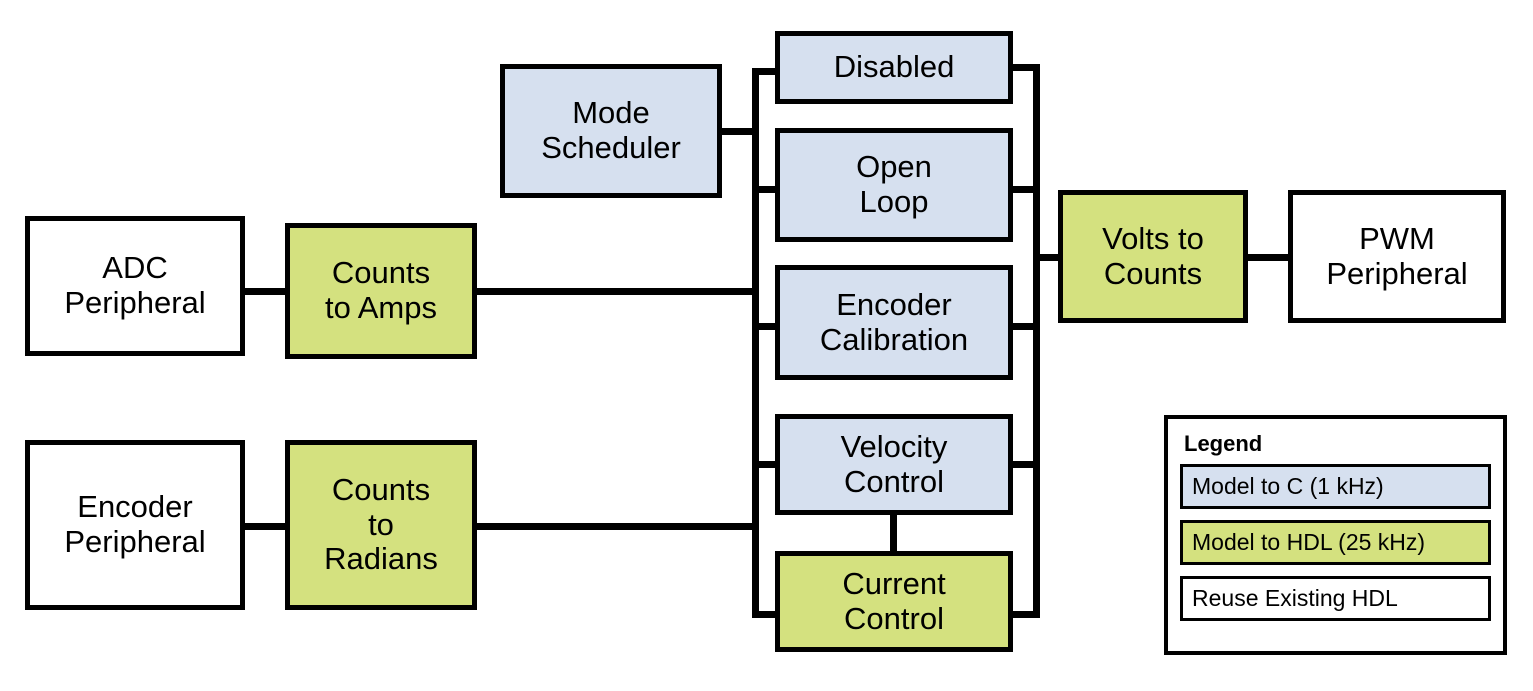 The height and width of the screenshot is (691, 1533). What do you see at coordinates (266, 526) in the screenshot?
I see `wire-encoder-to-counts-radians` at bounding box center [266, 526].